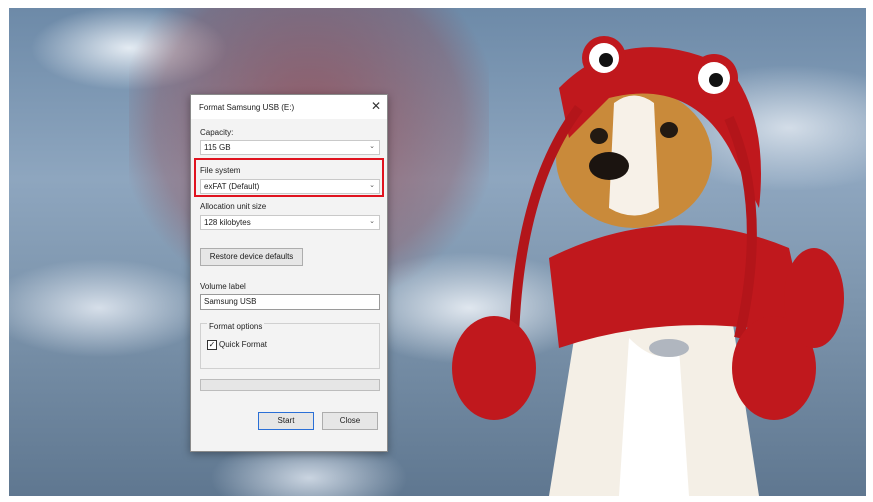  I want to click on dialog-titlebar: Format Samsung USB (E:) ✕, so click(289, 107).